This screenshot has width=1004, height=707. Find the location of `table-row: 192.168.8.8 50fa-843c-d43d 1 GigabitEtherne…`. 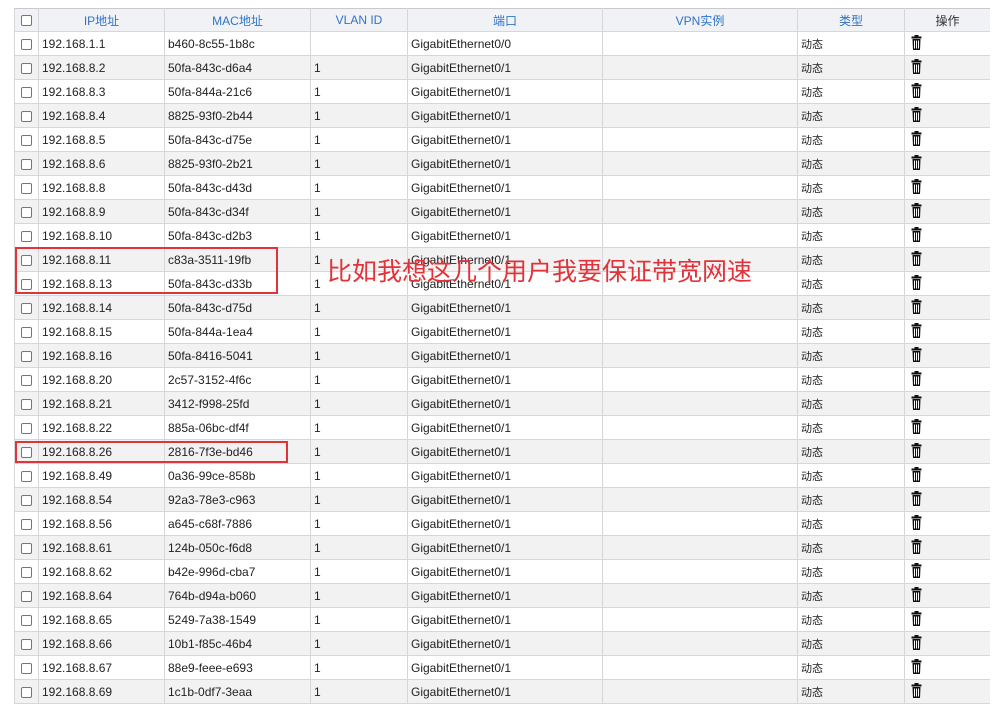

table-row: 192.168.8.8 50fa-843c-d43d 1 GigabitEtherne… is located at coordinates (502, 187).